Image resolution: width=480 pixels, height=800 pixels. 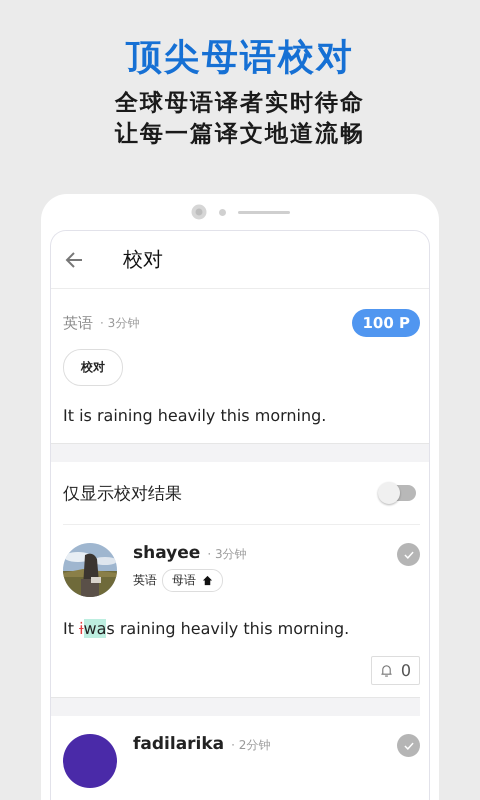 I want to click on like-button: 0, so click(x=395, y=670).